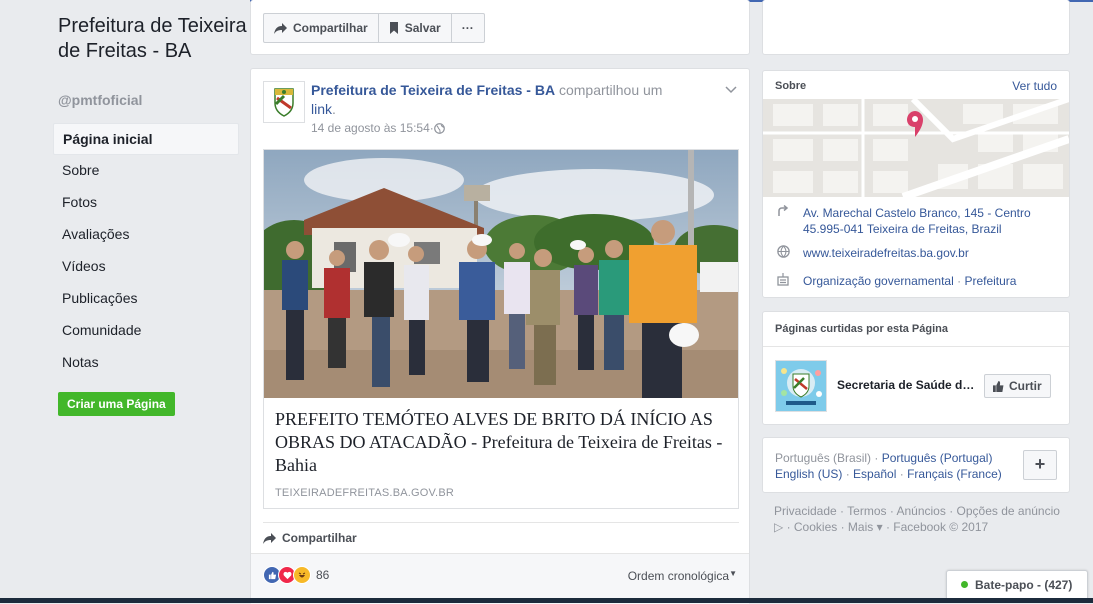  Describe the element at coordinates (964, 584) in the screenshot. I see `online-status-dot` at that location.